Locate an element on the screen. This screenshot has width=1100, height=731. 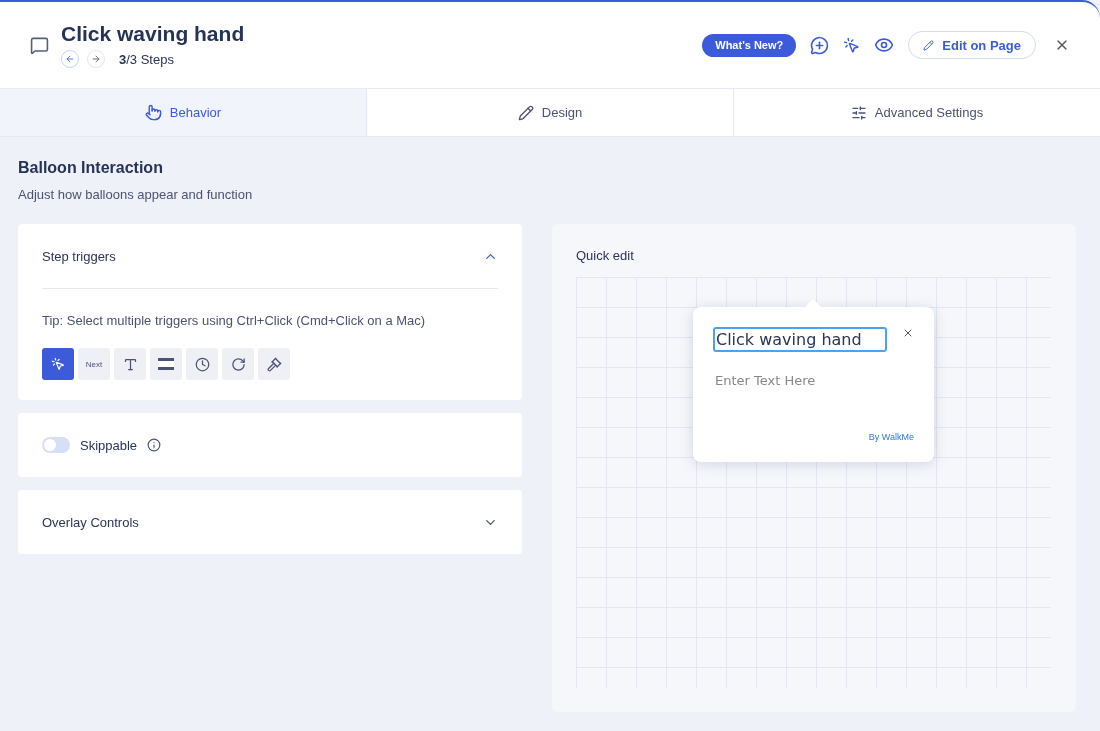
skippable-toggle is located at coordinates (56, 445).